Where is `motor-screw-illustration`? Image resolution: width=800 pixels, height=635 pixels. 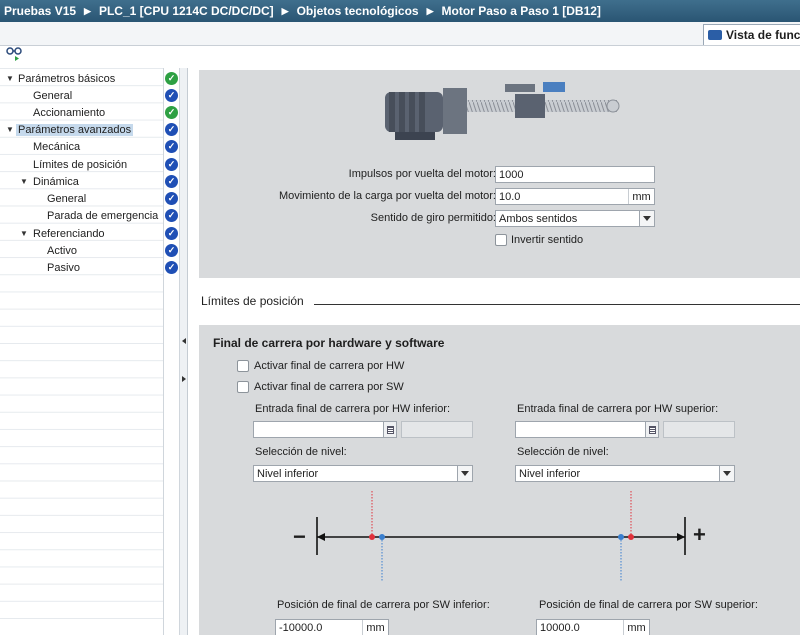
motor-screw-illustration is located at coordinates (502, 111).